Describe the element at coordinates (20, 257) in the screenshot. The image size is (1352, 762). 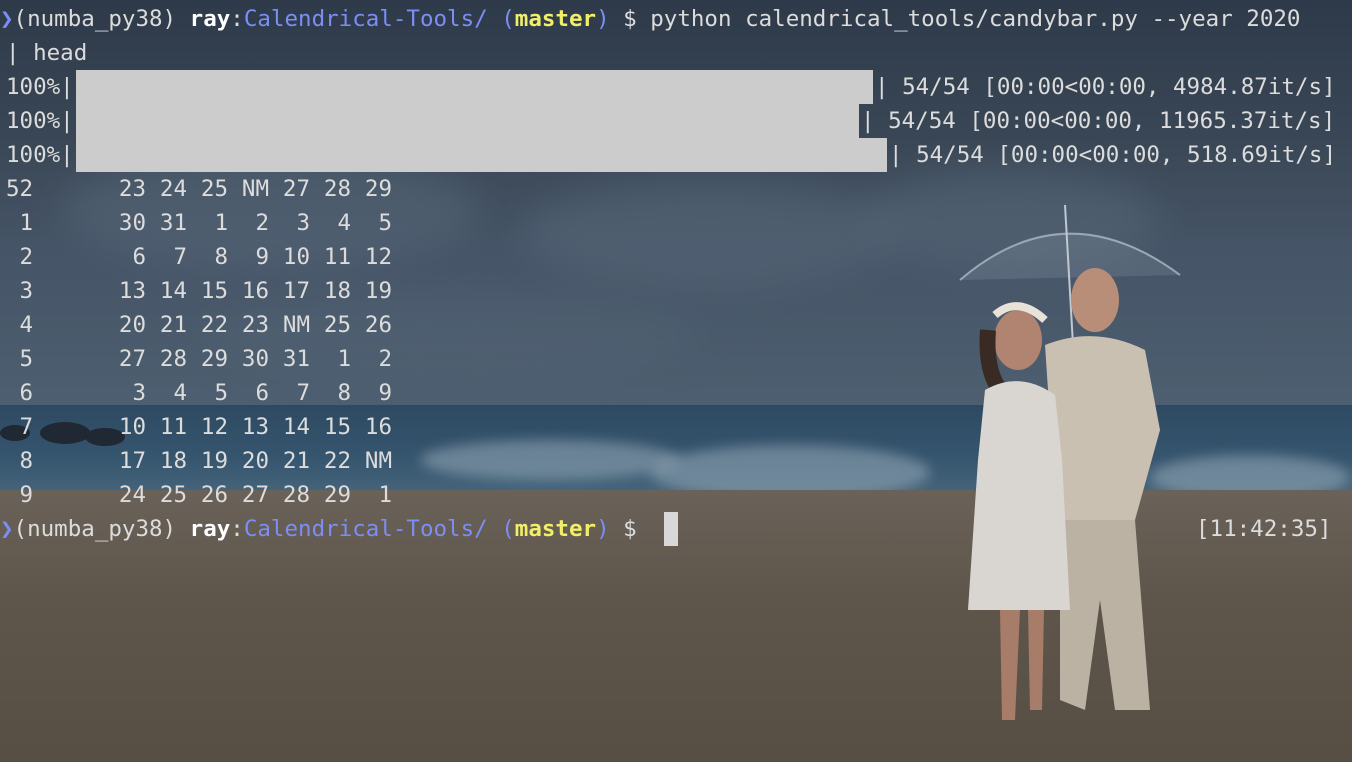
I see `week-number: 2` at that location.